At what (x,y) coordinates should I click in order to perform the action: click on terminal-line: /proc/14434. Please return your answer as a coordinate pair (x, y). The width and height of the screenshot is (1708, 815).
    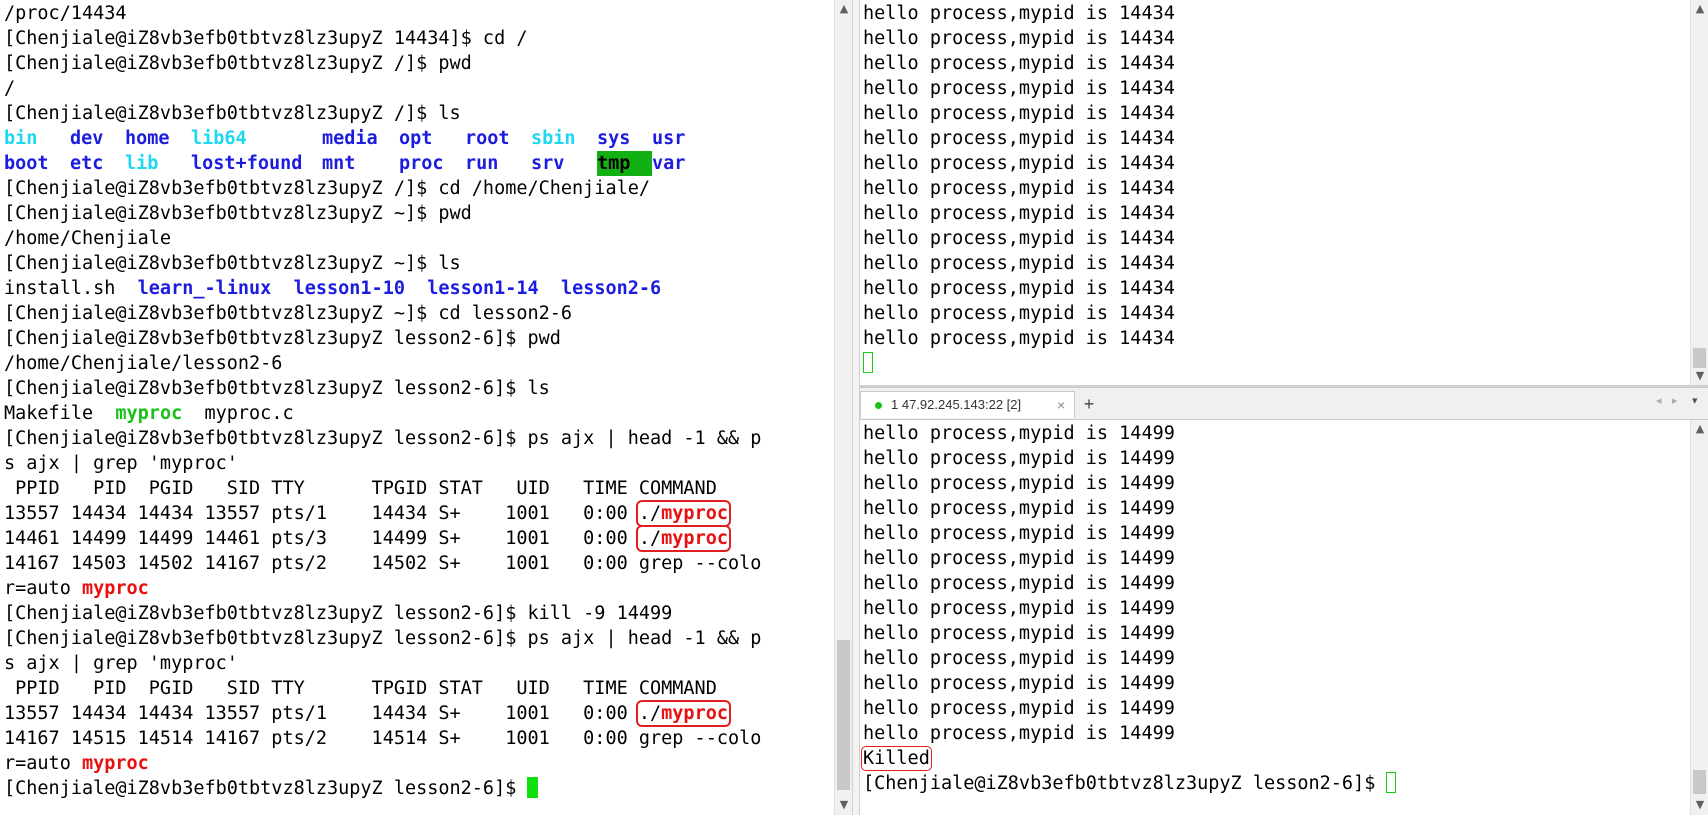
    Looking at the image, I should click on (65, 13).